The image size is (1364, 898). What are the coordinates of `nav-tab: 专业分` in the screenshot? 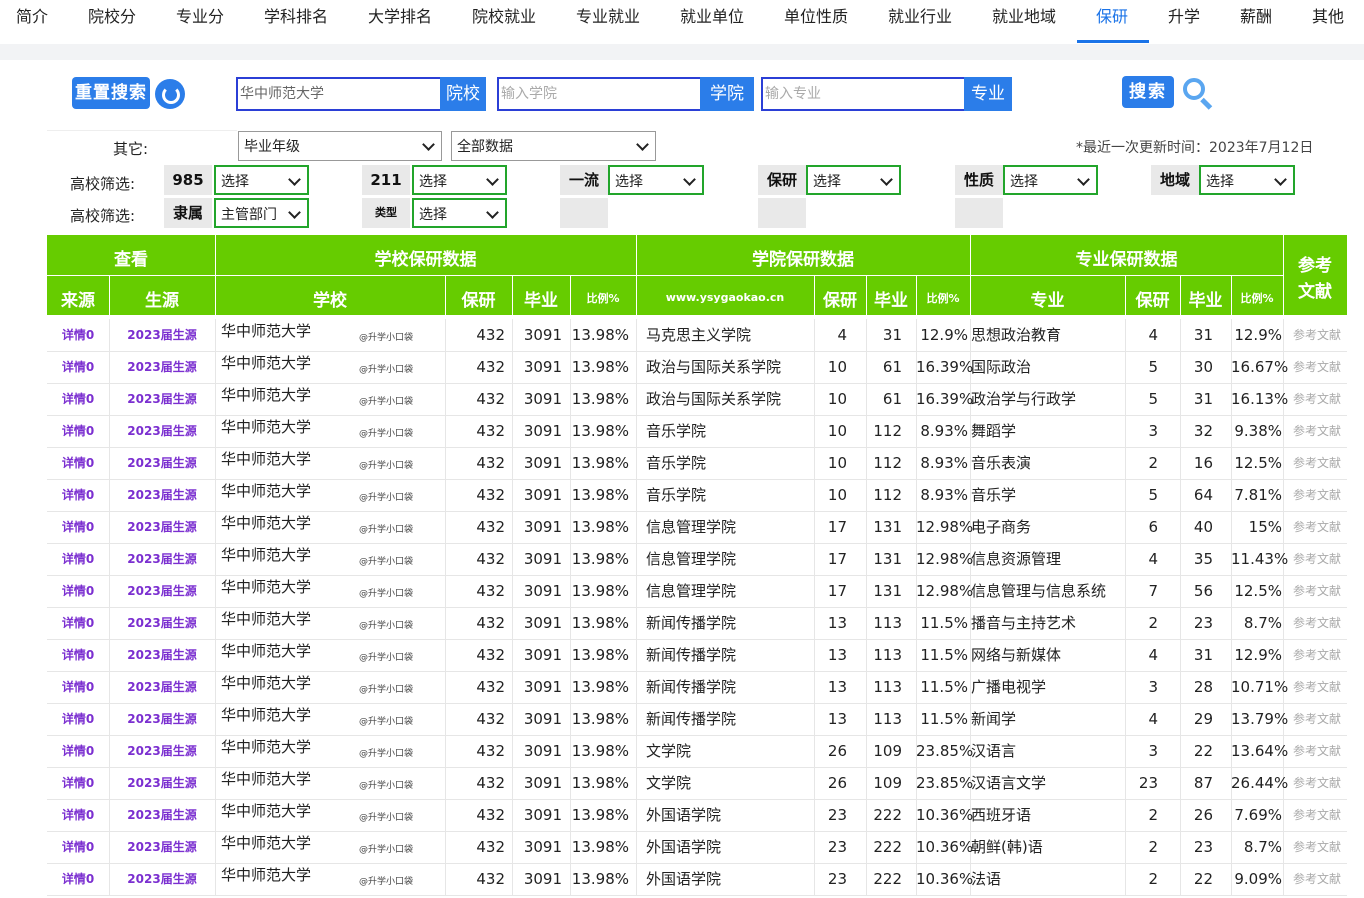 It's located at (200, 17).